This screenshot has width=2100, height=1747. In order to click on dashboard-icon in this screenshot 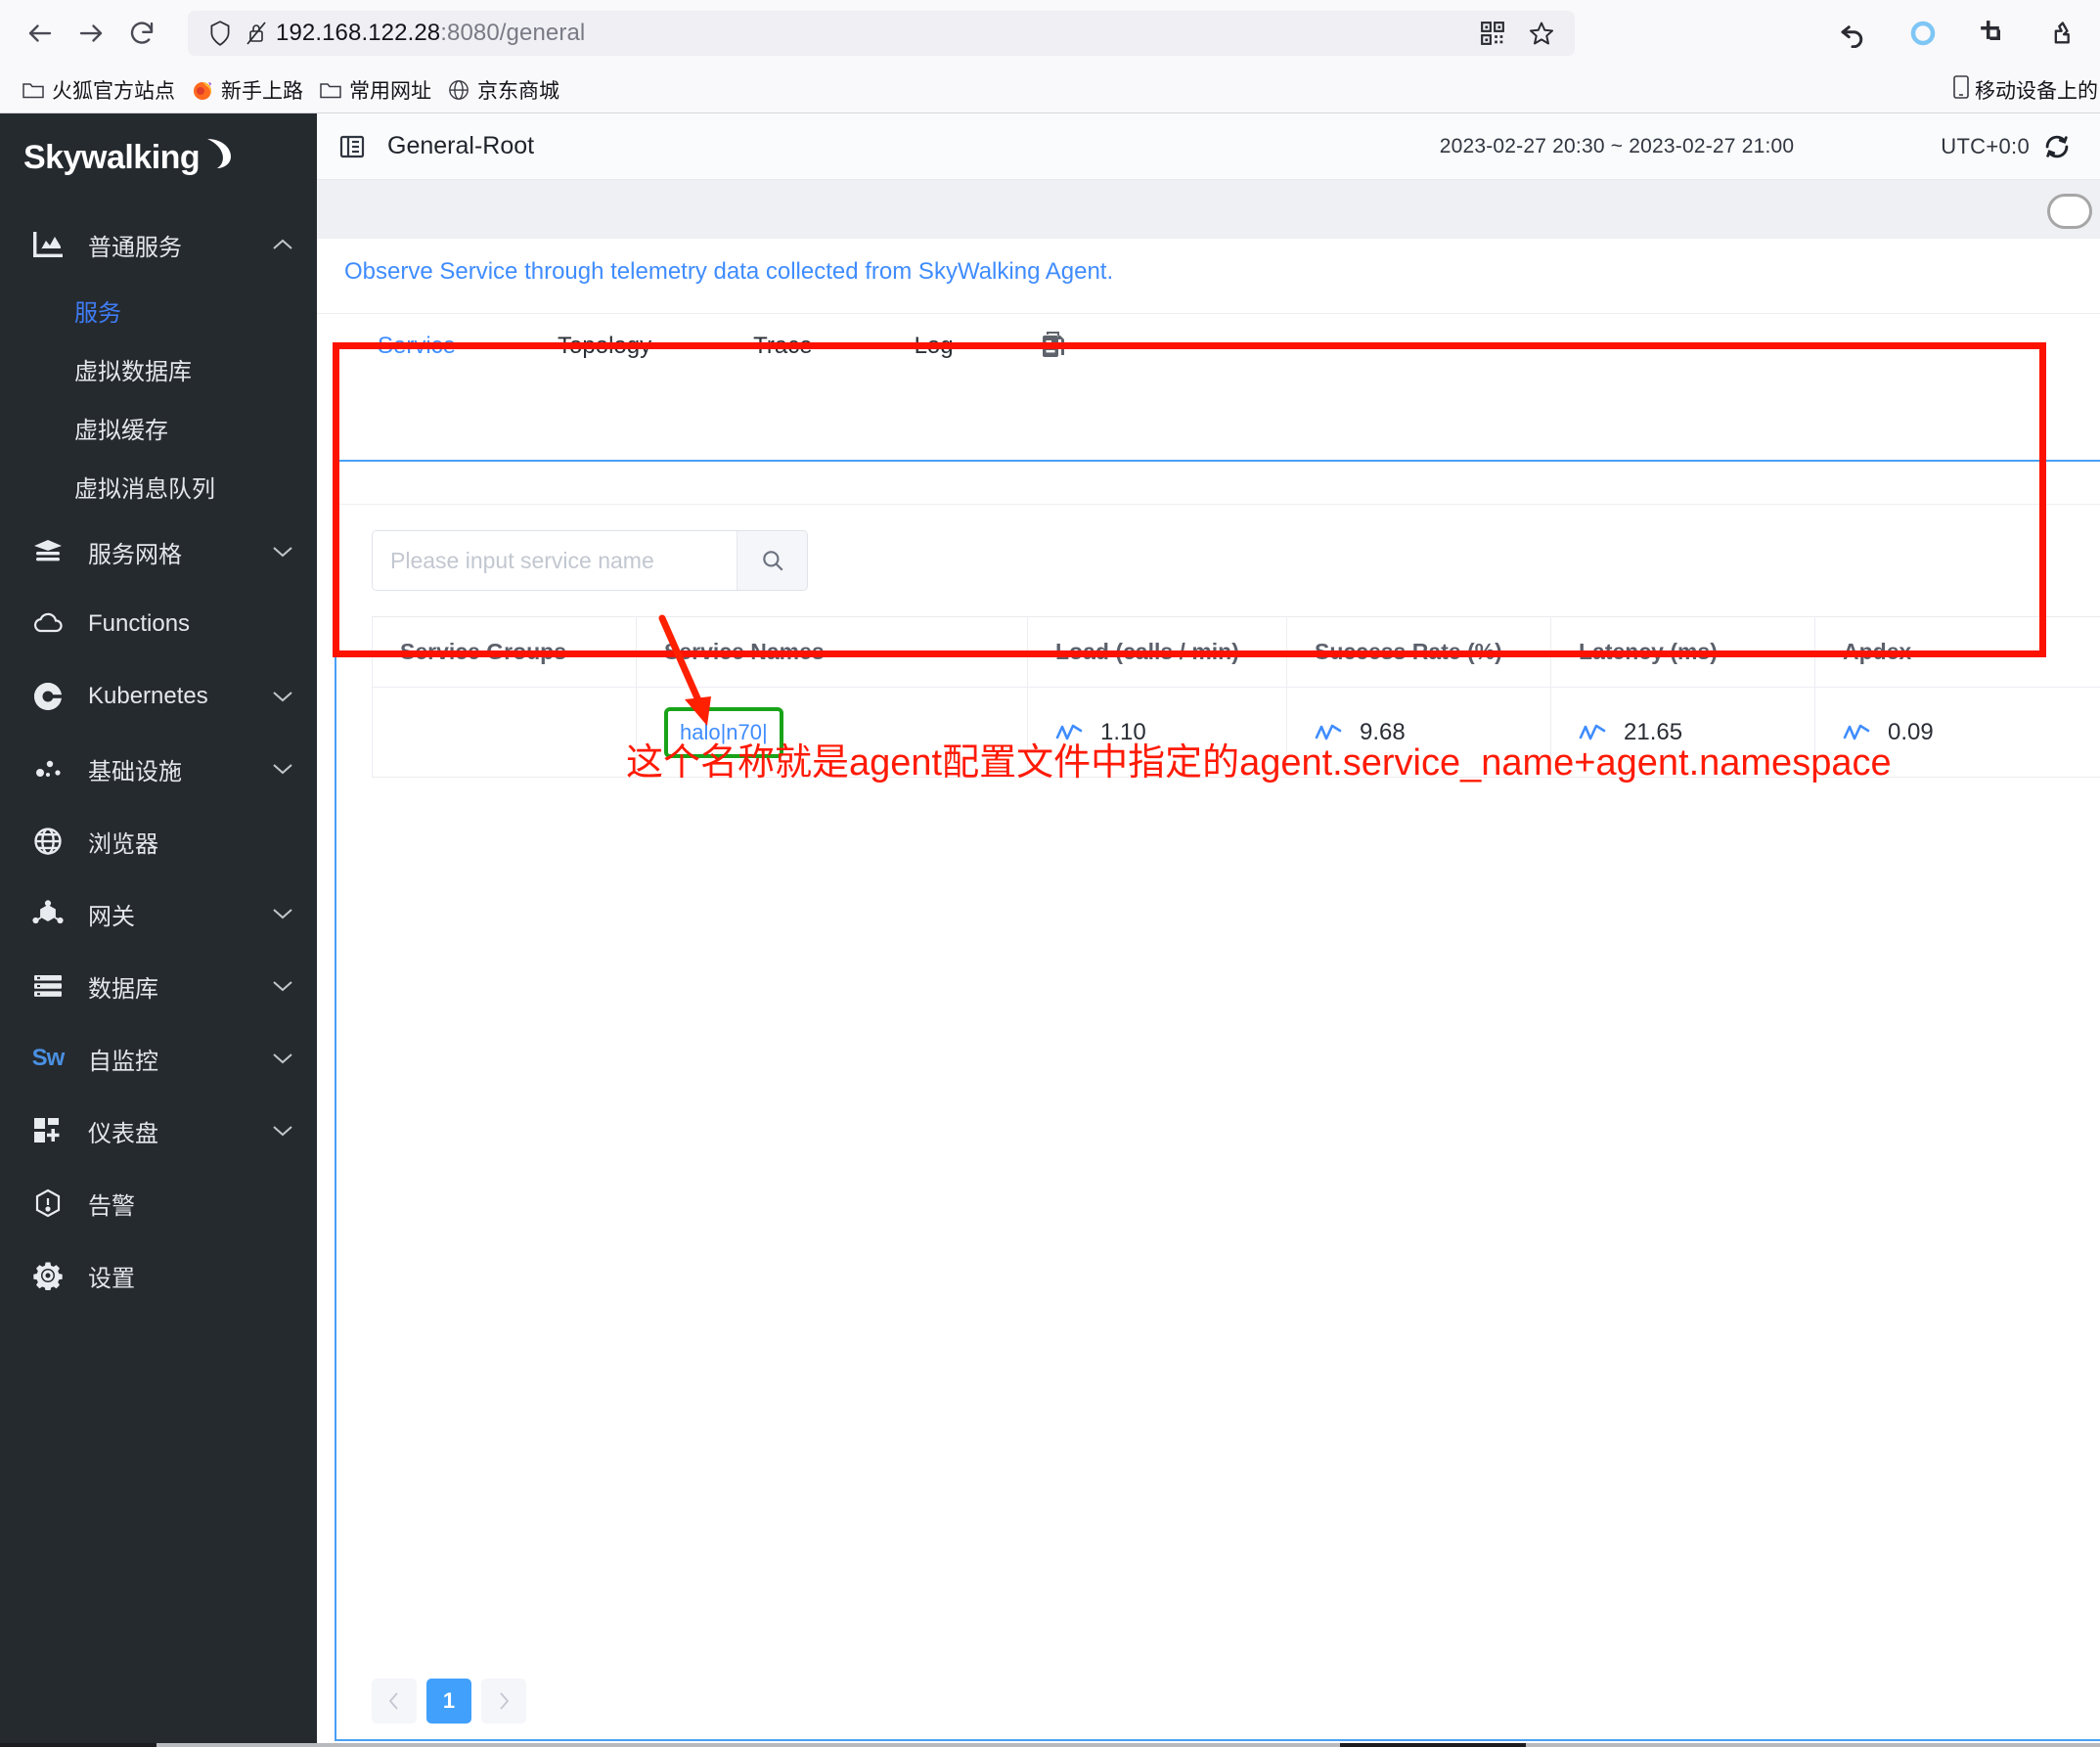, I will do `click(47, 1130)`.